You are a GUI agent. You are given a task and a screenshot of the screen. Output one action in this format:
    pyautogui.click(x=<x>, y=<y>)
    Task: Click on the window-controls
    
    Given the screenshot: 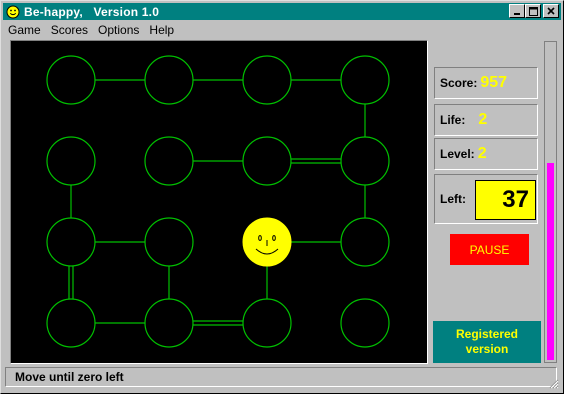 What is the action you would take?
    pyautogui.click(x=534, y=11)
    